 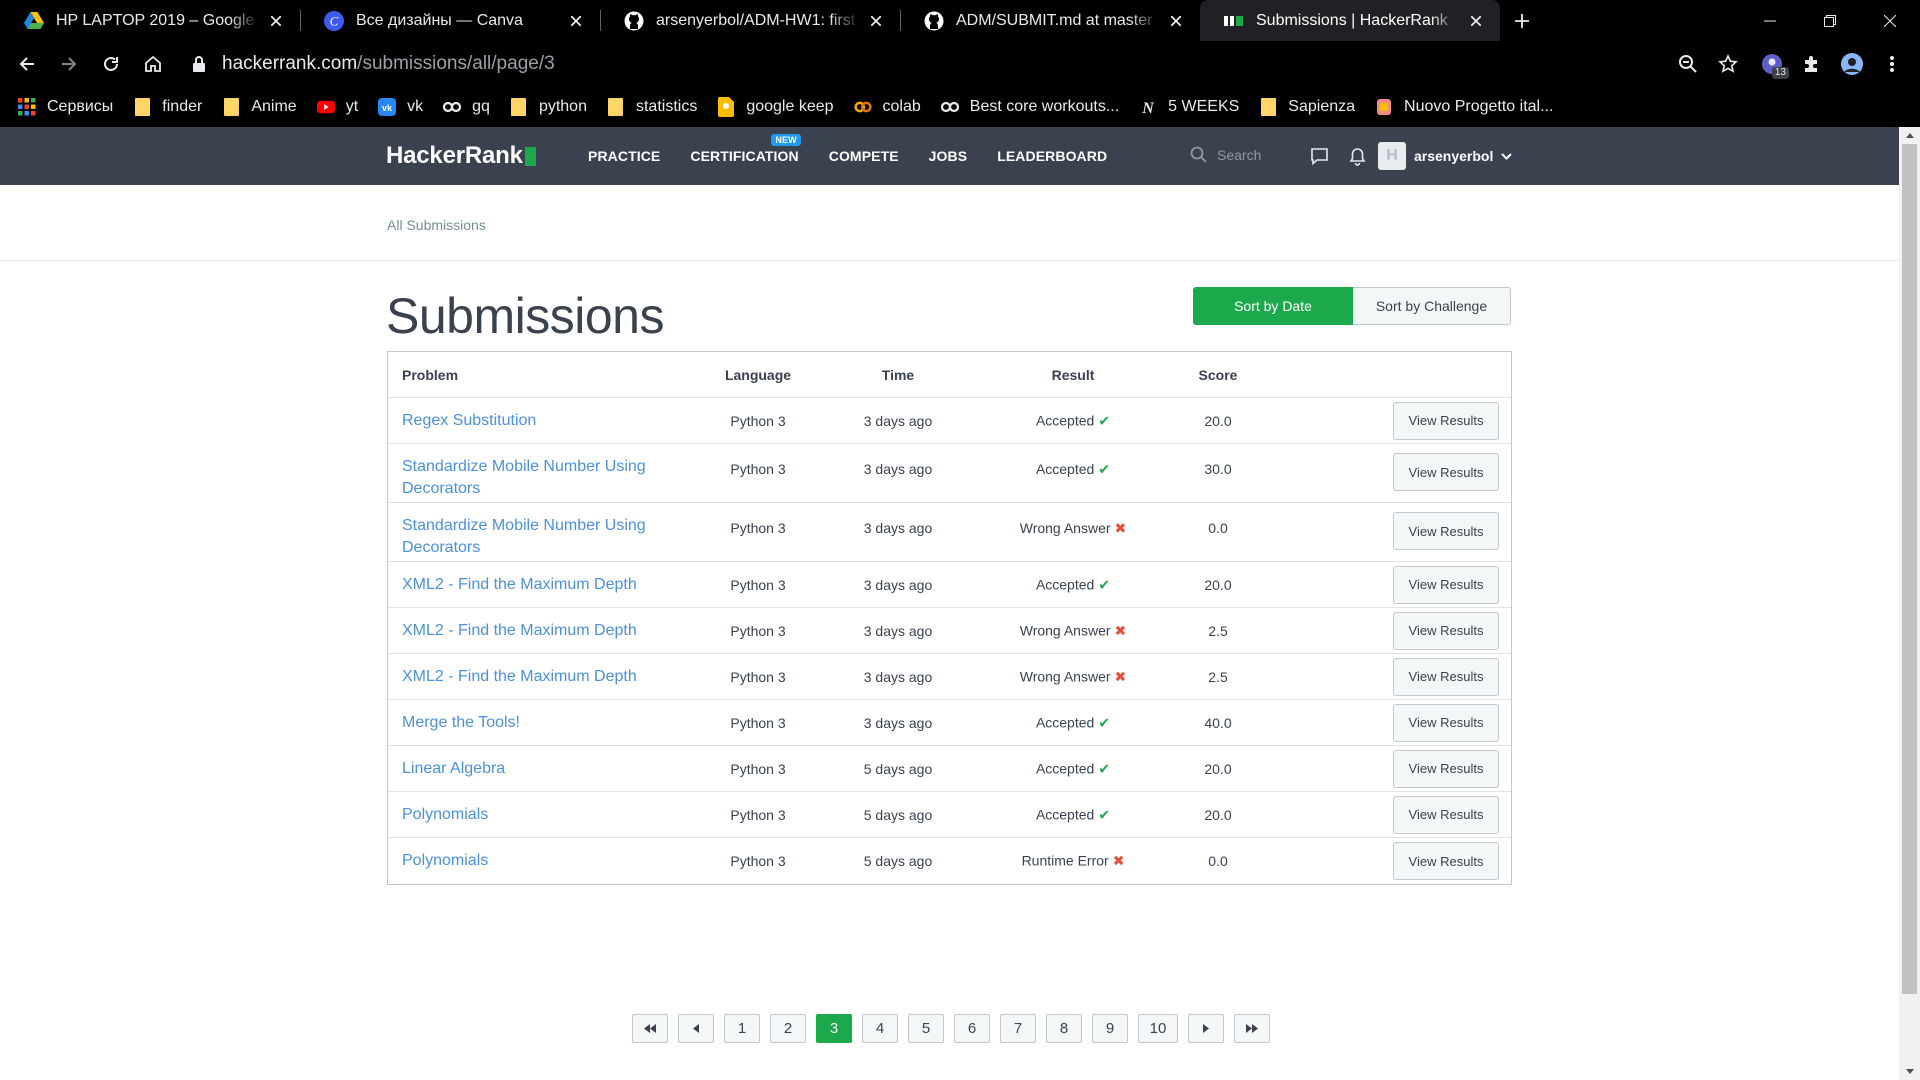 I want to click on scroll-up-arrow, so click(x=1909, y=135).